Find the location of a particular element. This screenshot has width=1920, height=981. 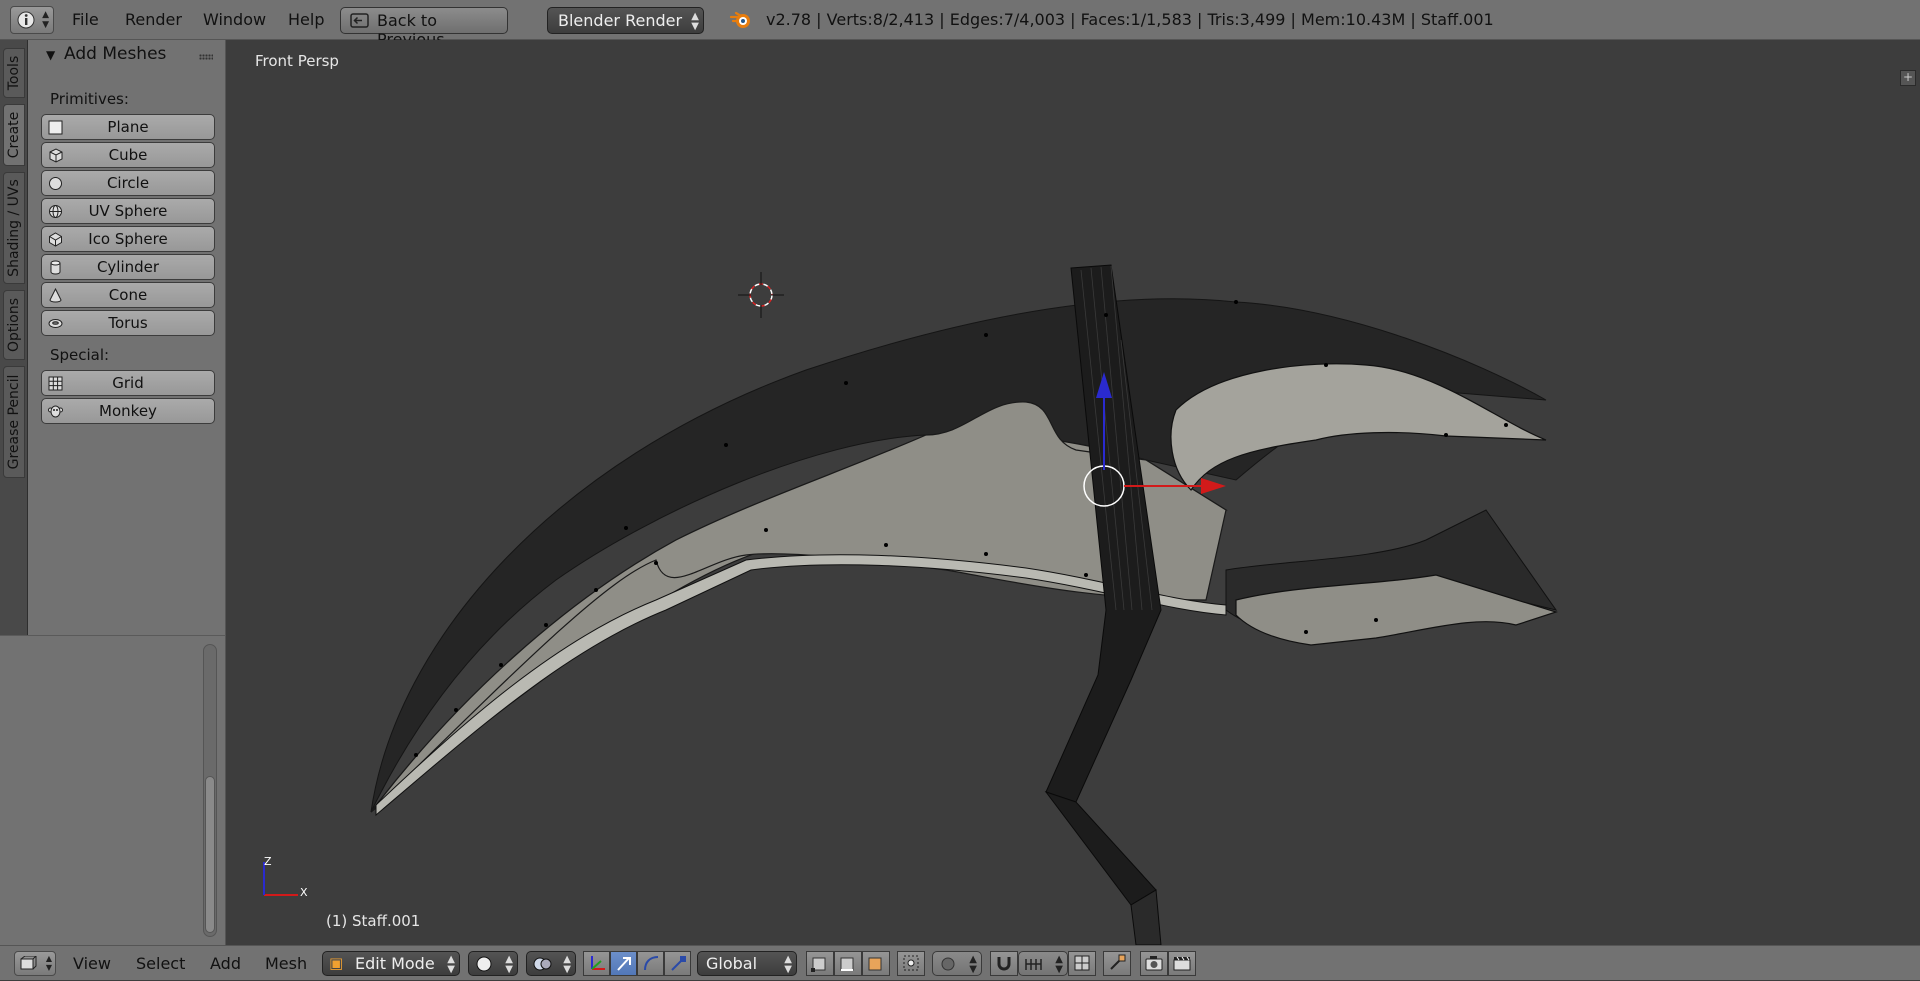

tab-create: Create is located at coordinates (14, 135).